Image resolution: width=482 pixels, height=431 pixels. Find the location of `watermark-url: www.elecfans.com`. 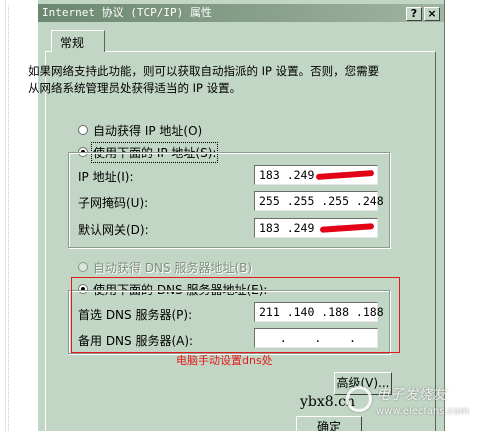

watermark-url: www.elecfans.com is located at coordinates (423, 411).